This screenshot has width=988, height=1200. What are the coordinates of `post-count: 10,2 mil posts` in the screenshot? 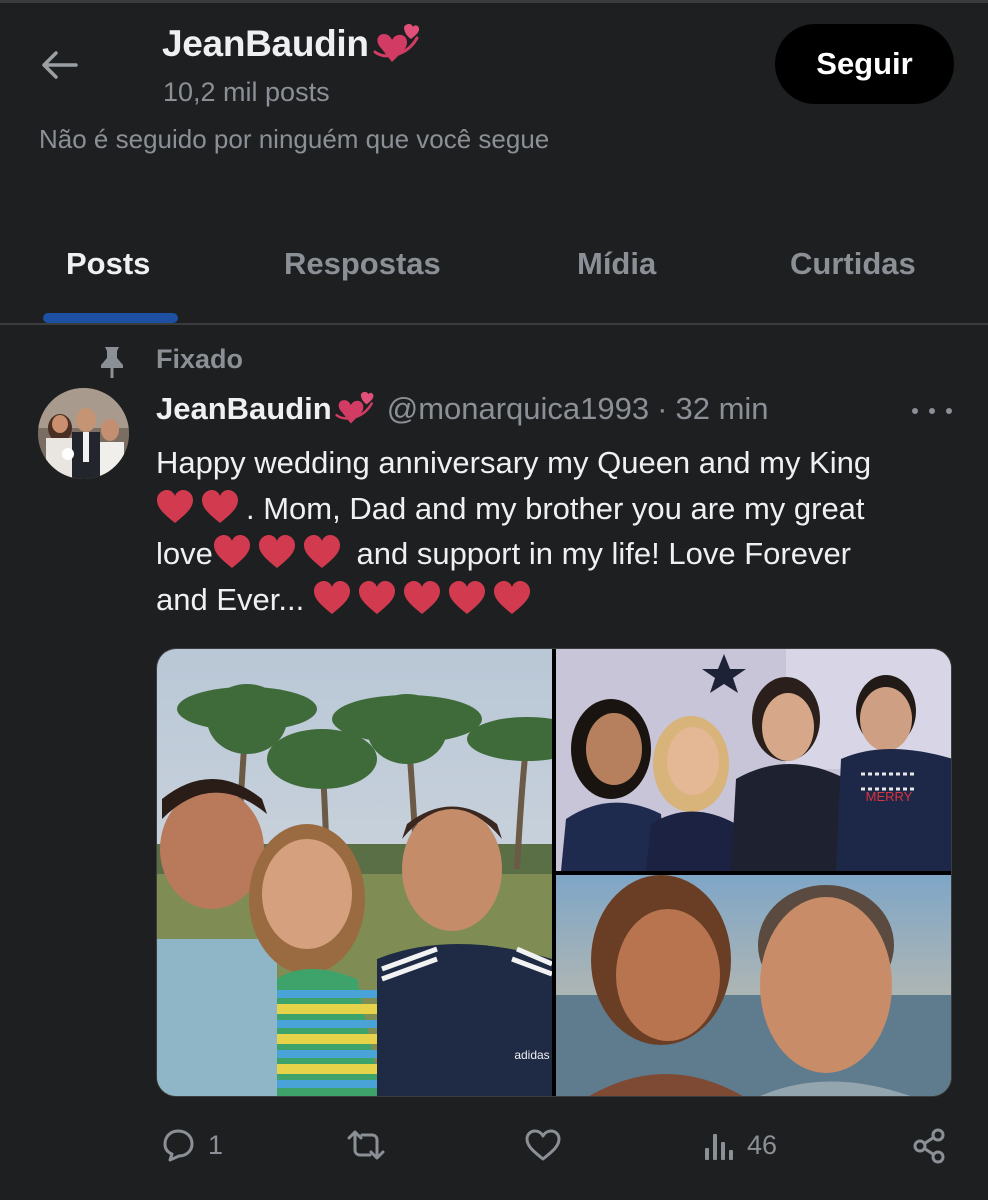 It's located at (246, 92).